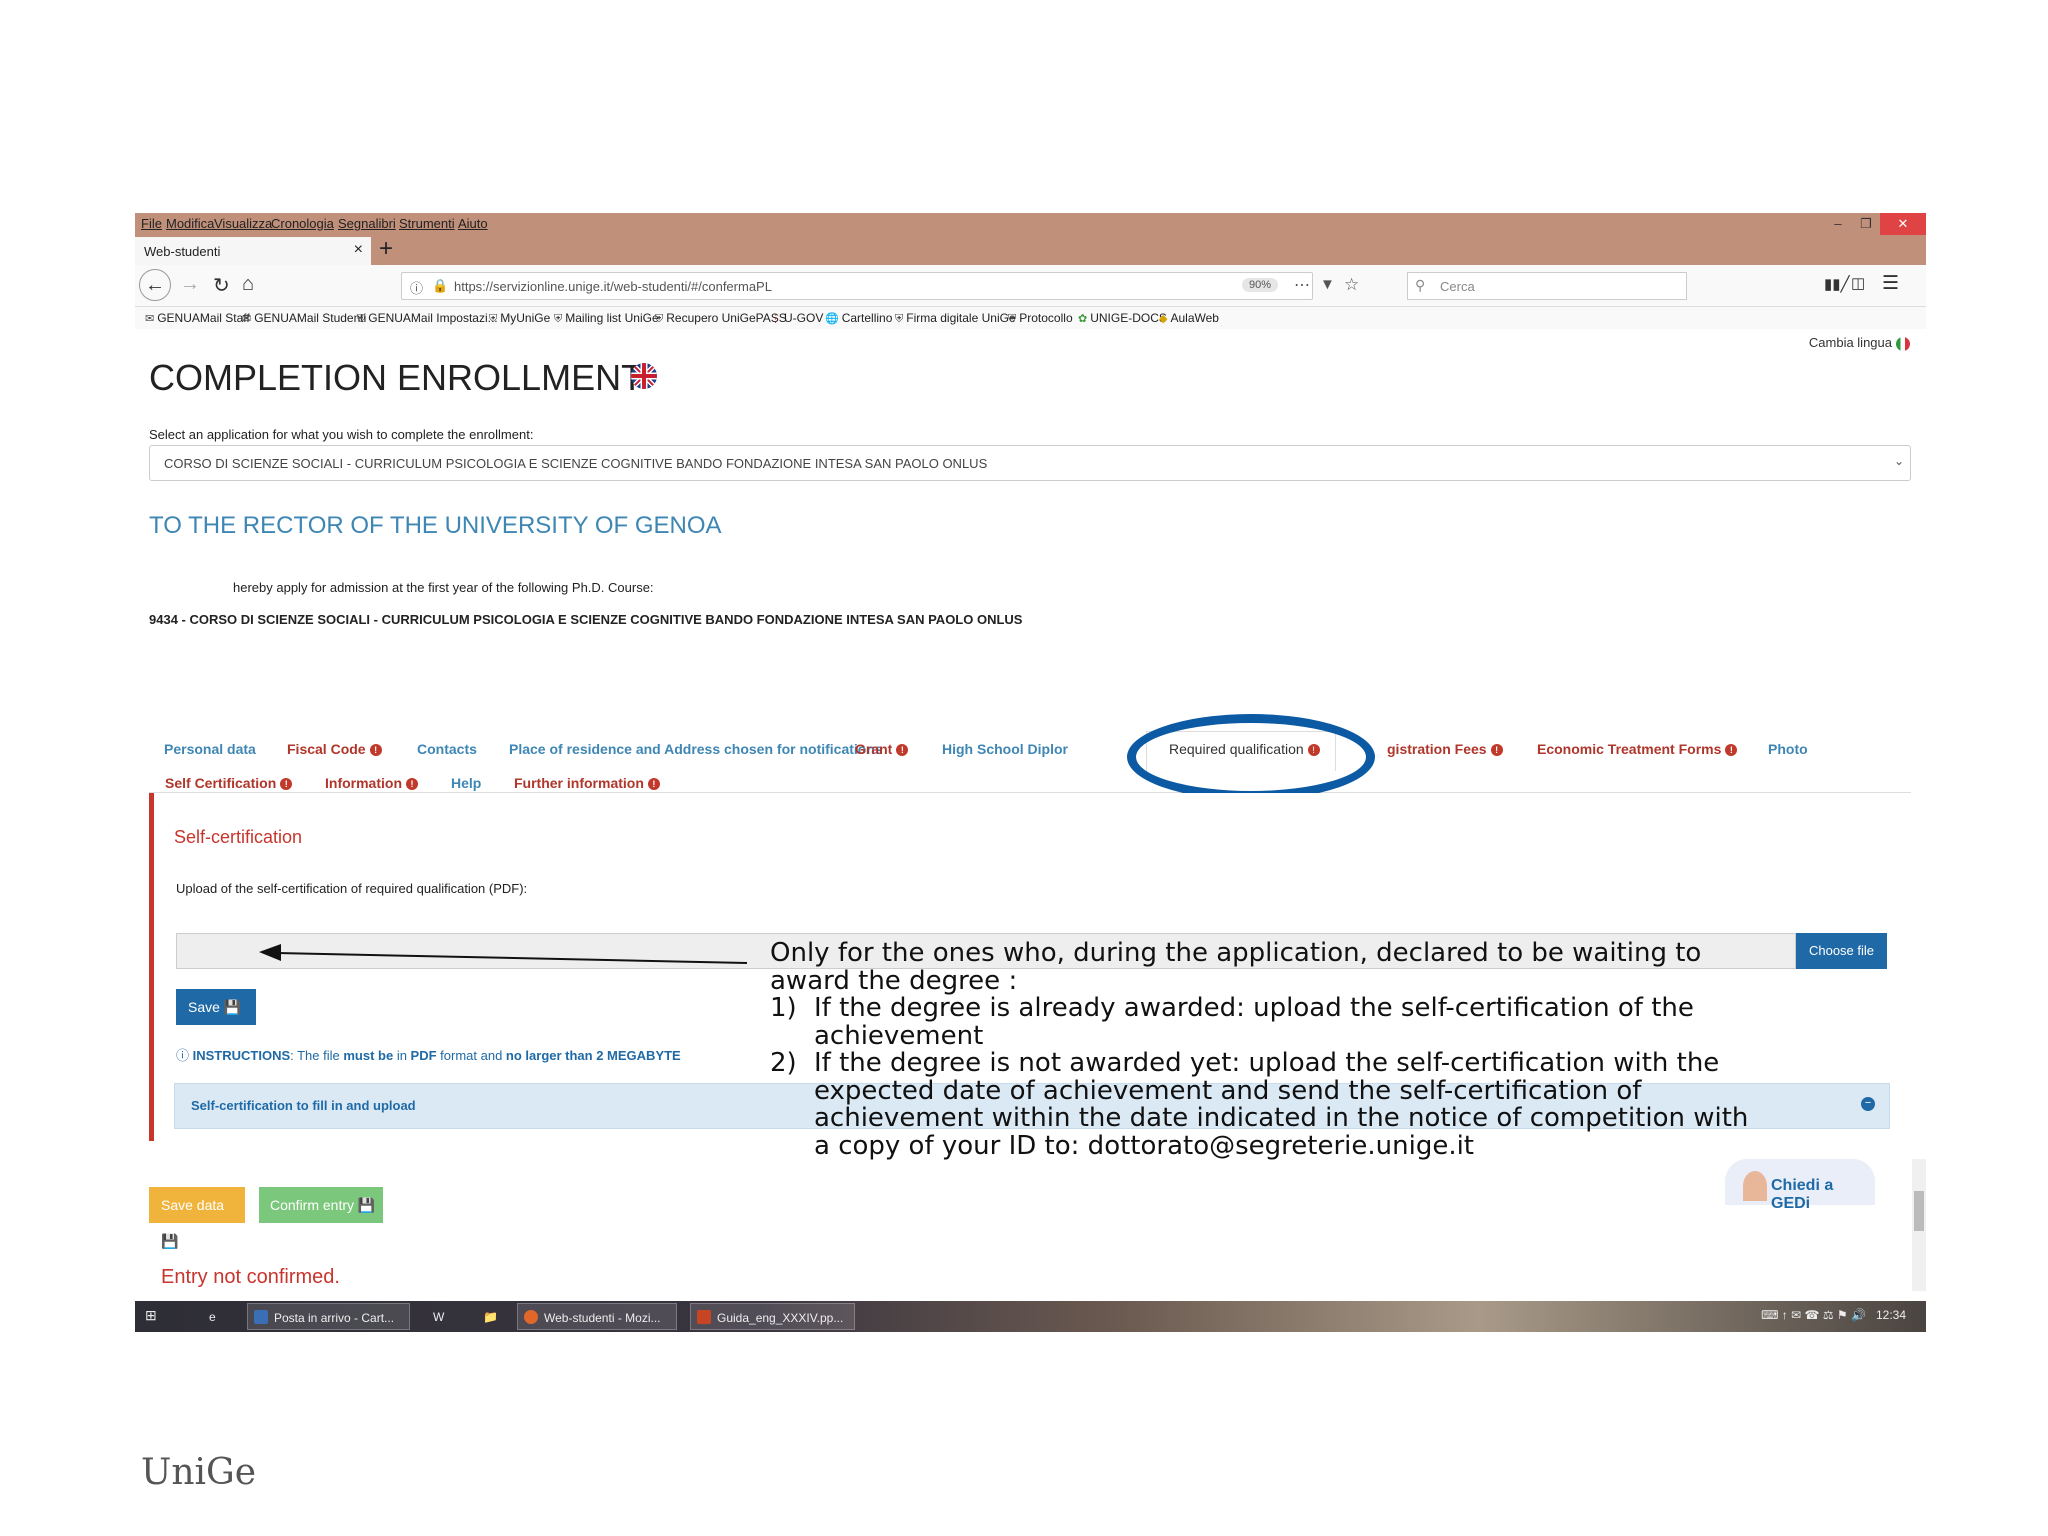  I want to click on tab-label: Self Certification, so click(221, 783).